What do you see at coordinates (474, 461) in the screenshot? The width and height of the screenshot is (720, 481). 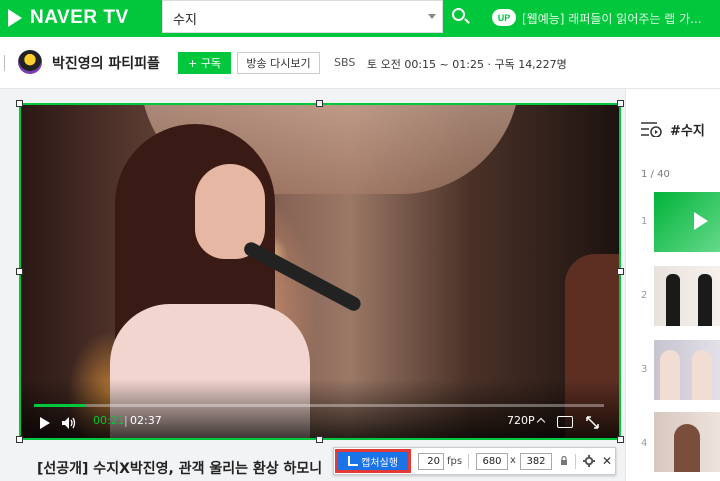 I see `capture-toolbar: 캡처실행 20 fps 680 x 382 ✕` at bounding box center [474, 461].